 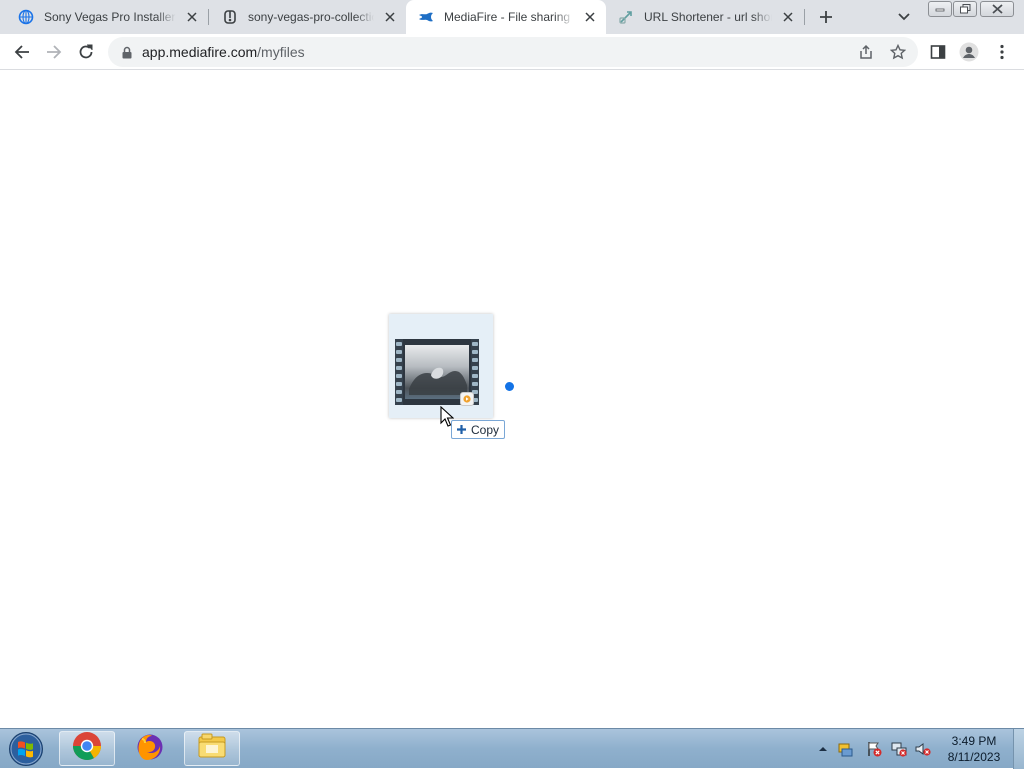 What do you see at coordinates (974, 741) in the screenshot?
I see `clock-time: 3:49 PM` at bounding box center [974, 741].